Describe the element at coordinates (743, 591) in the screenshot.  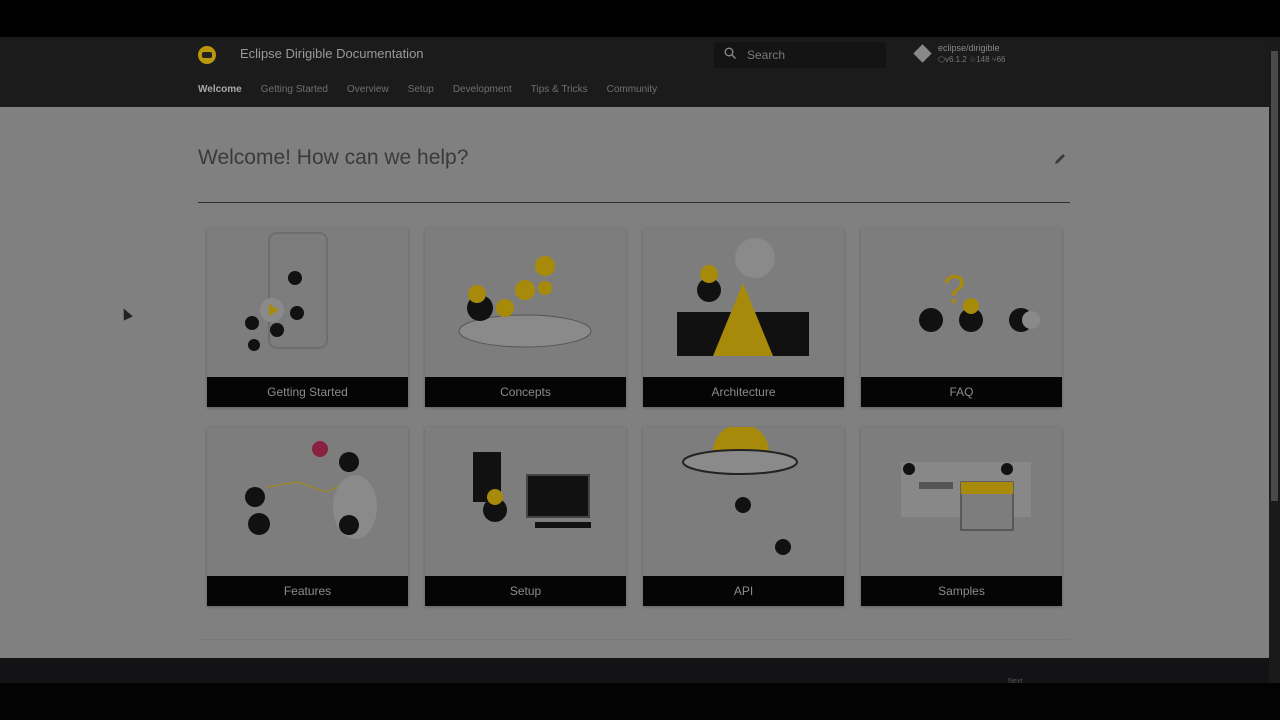
I see `card-label: API` at that location.